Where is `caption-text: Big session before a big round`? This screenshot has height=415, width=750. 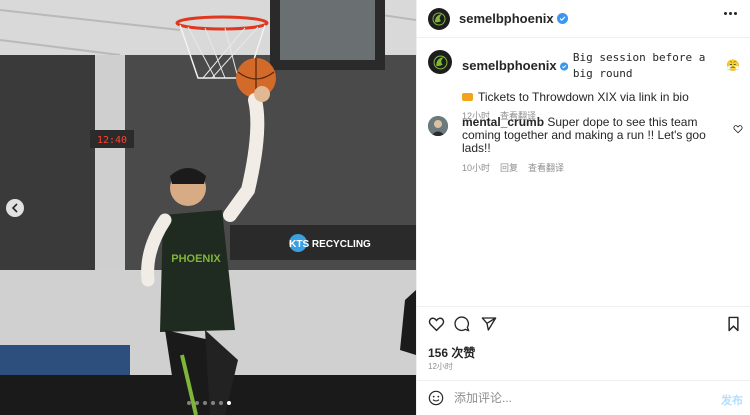
caption-text: Big session before a big round is located at coordinates (639, 65).